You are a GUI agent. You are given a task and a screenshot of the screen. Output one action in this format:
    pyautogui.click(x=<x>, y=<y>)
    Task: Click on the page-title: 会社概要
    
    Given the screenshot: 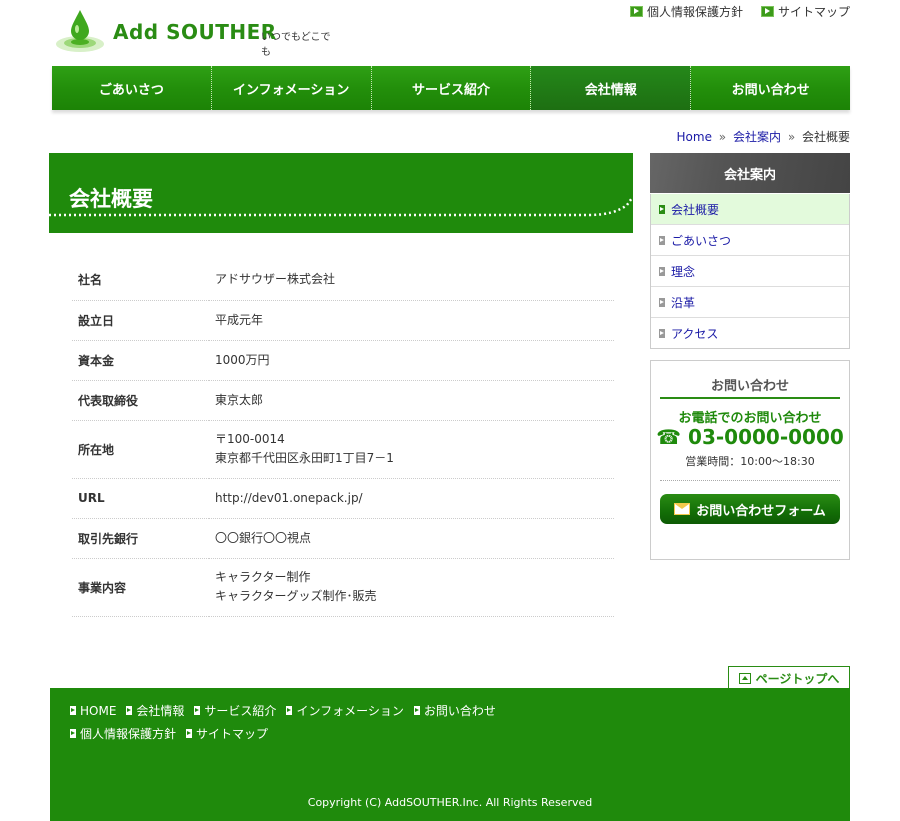 What is the action you would take?
    pyautogui.click(x=111, y=199)
    